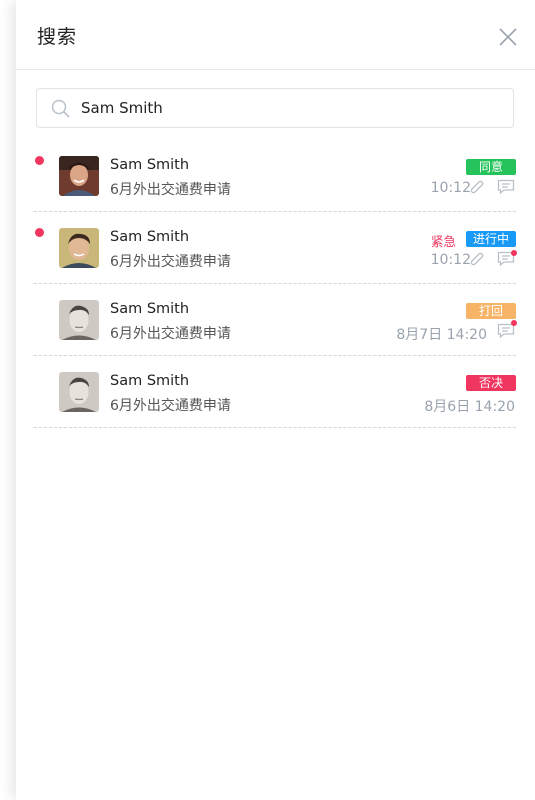 This screenshot has width=535, height=800. What do you see at coordinates (275, 392) in the screenshot?
I see `list-item: Sam Smith 6月外出交通费申请 否决 8月6日 14:20` at bounding box center [275, 392].